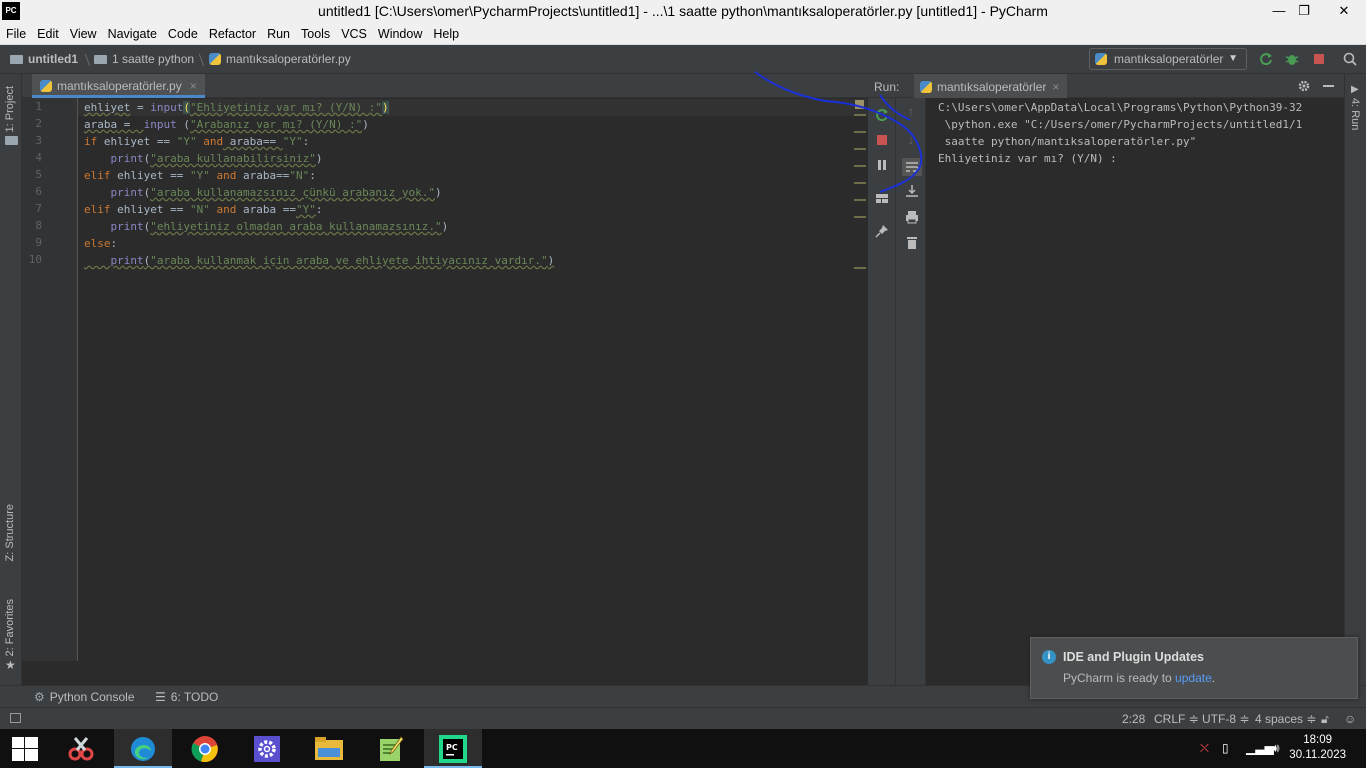 The width and height of the screenshot is (1366, 768). I want to click on project-tool-tab: 1: Project, so click(10, 109).